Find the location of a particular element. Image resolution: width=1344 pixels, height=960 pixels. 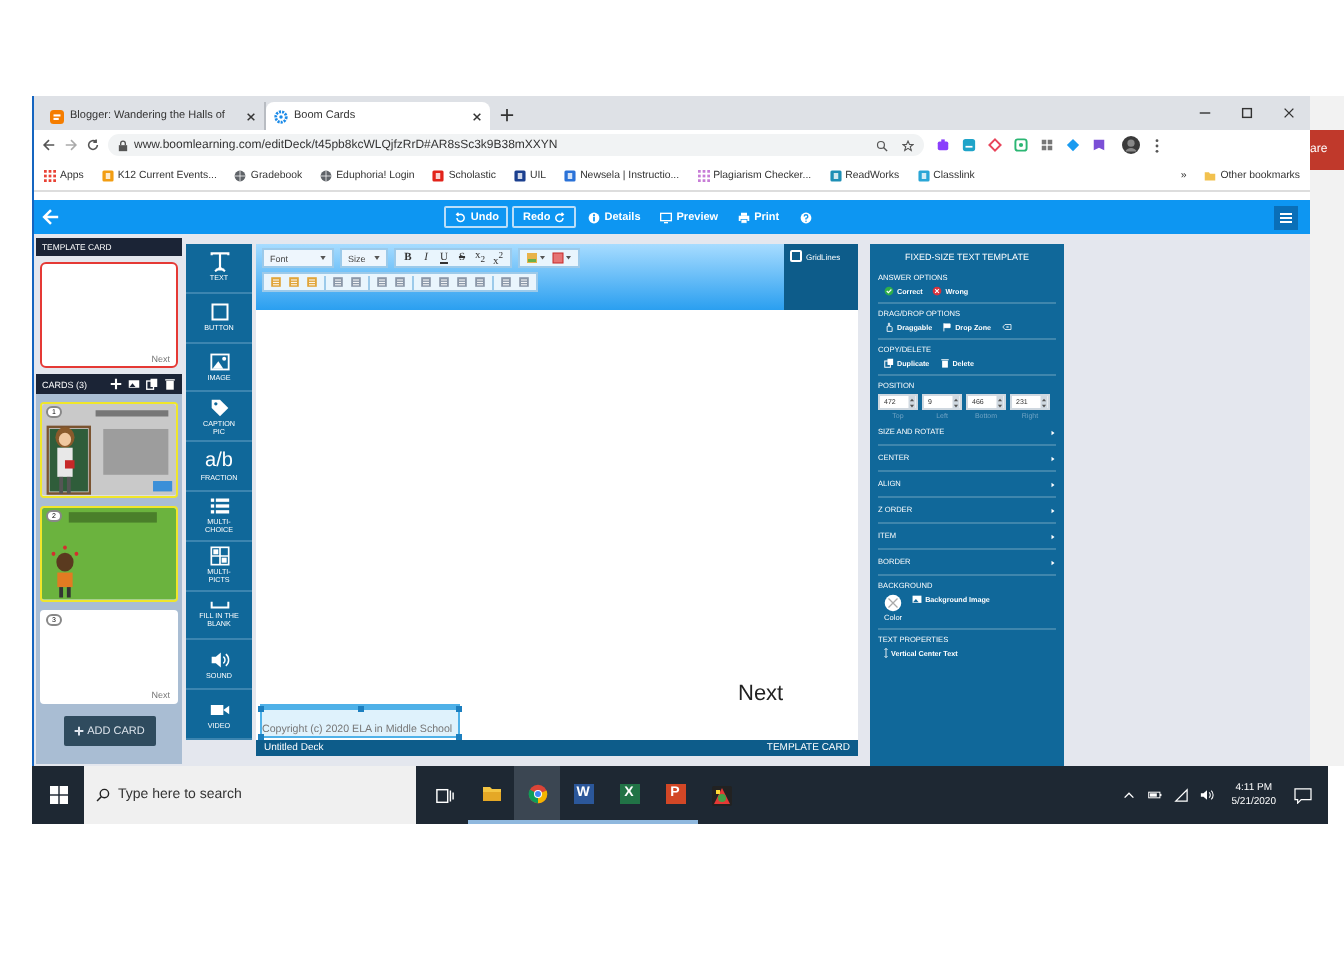

list-icon is located at coordinates (219, 506).